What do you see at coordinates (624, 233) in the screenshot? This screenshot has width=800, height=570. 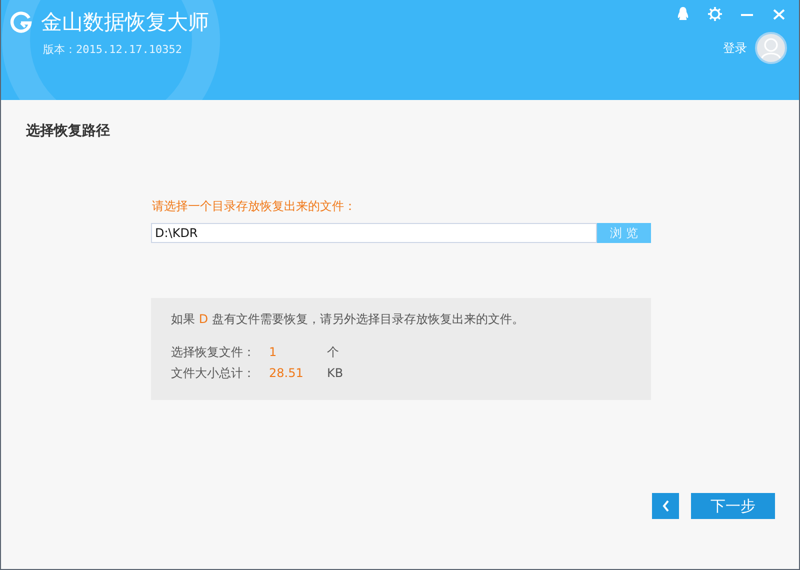 I see `browse-button: 浏 览` at bounding box center [624, 233].